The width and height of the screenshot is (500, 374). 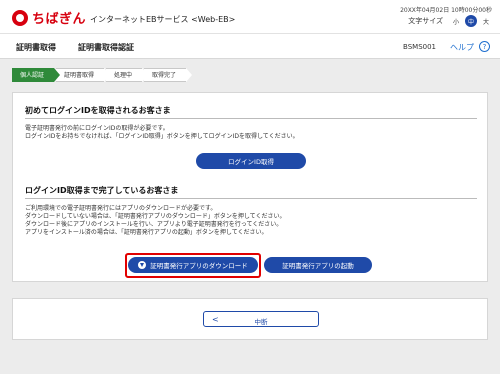 I want to click on help-icon: ?, so click(x=484, y=46).